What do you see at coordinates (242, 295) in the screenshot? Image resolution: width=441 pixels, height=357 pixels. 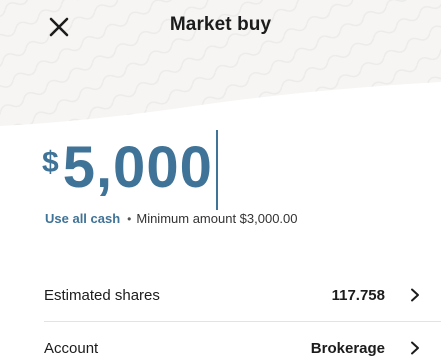 I see `estimated-shares-row: Estimated shares 117.758` at bounding box center [242, 295].